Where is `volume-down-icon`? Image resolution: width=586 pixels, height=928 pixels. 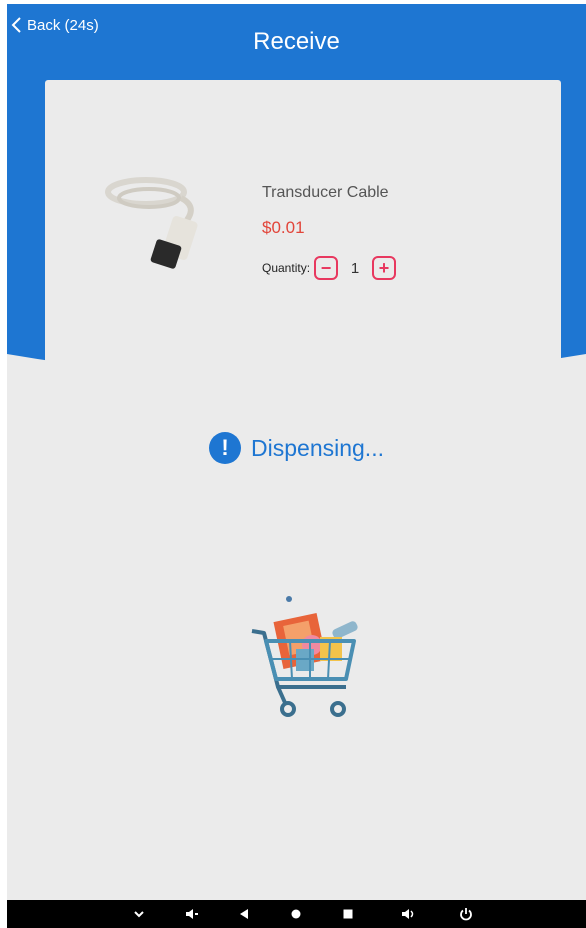 volume-down-icon is located at coordinates (191, 914).